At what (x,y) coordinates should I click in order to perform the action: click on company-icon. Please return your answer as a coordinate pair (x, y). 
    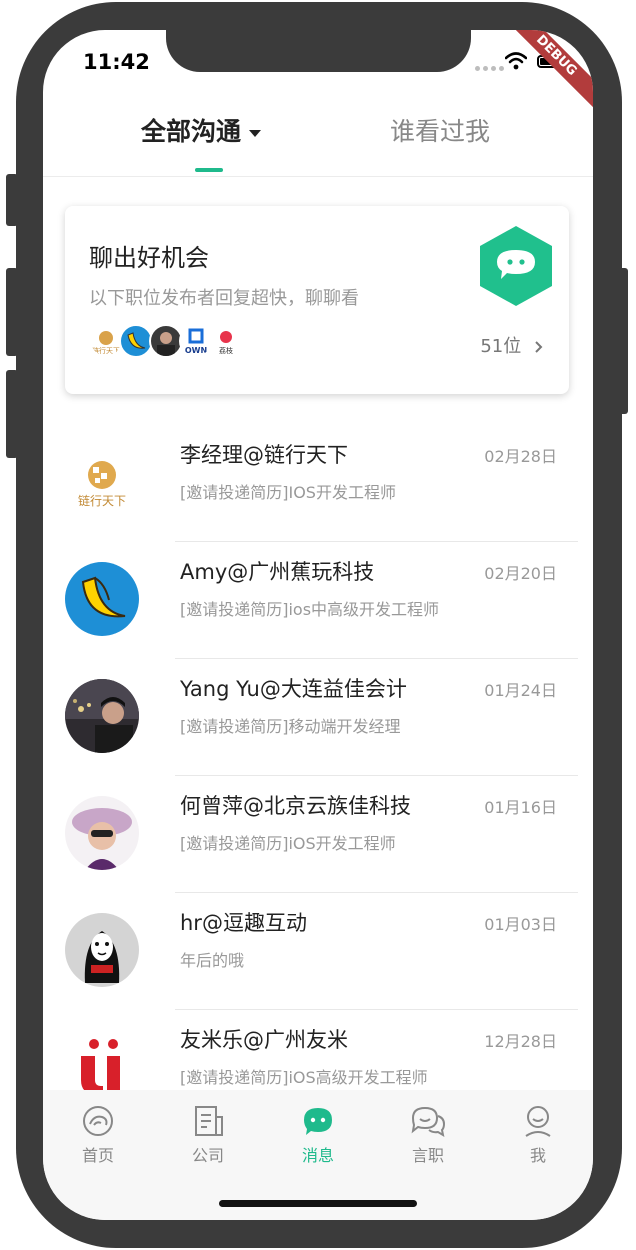
    Looking at the image, I should click on (209, 1121).